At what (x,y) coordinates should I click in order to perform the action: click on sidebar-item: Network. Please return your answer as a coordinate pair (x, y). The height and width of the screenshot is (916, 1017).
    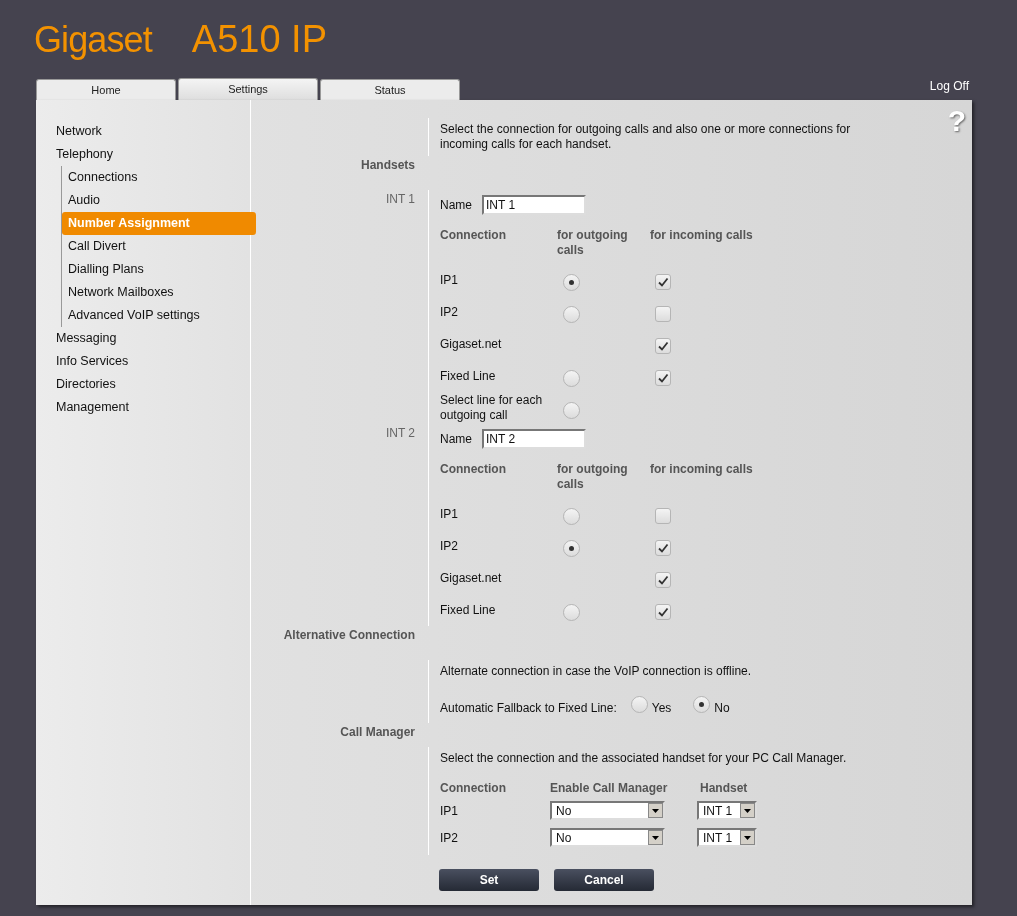
    Looking at the image, I should click on (153, 131).